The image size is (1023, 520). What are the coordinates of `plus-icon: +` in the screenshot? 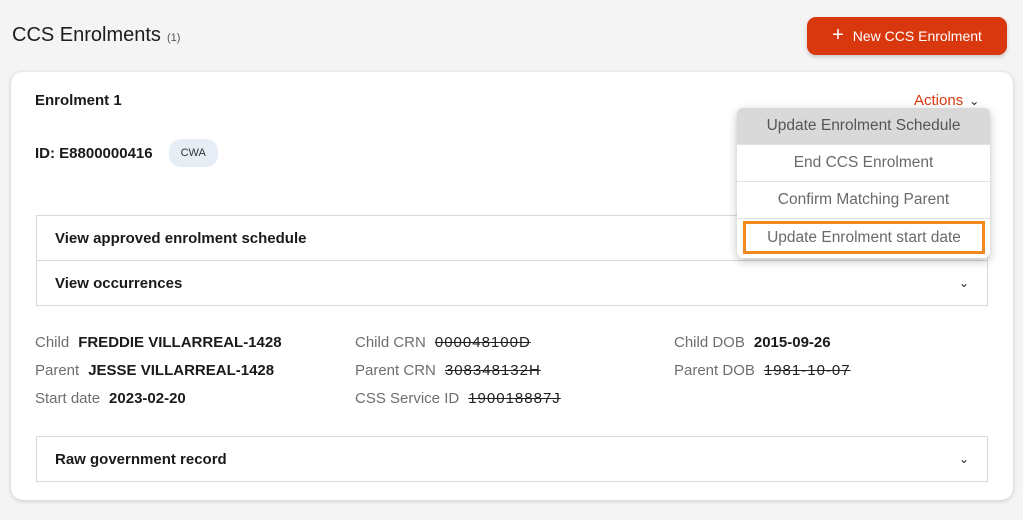 It's located at (838, 35).